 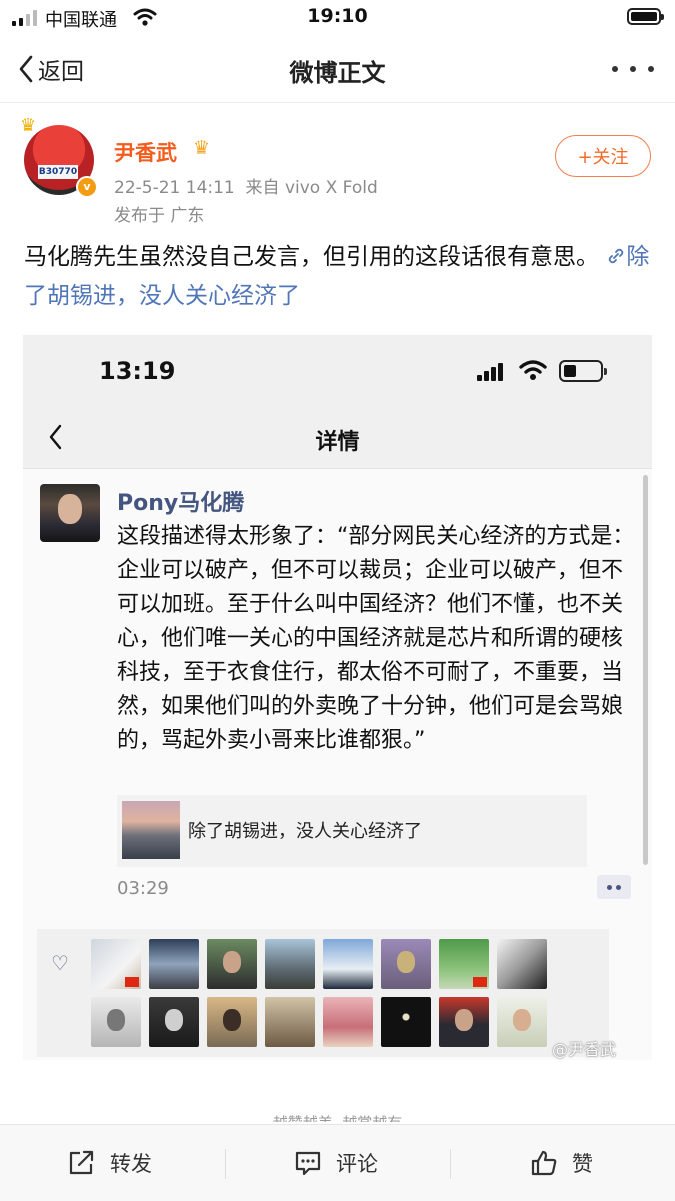 What do you see at coordinates (143, 888) in the screenshot?
I see `pony-post-time: 03:29` at bounding box center [143, 888].